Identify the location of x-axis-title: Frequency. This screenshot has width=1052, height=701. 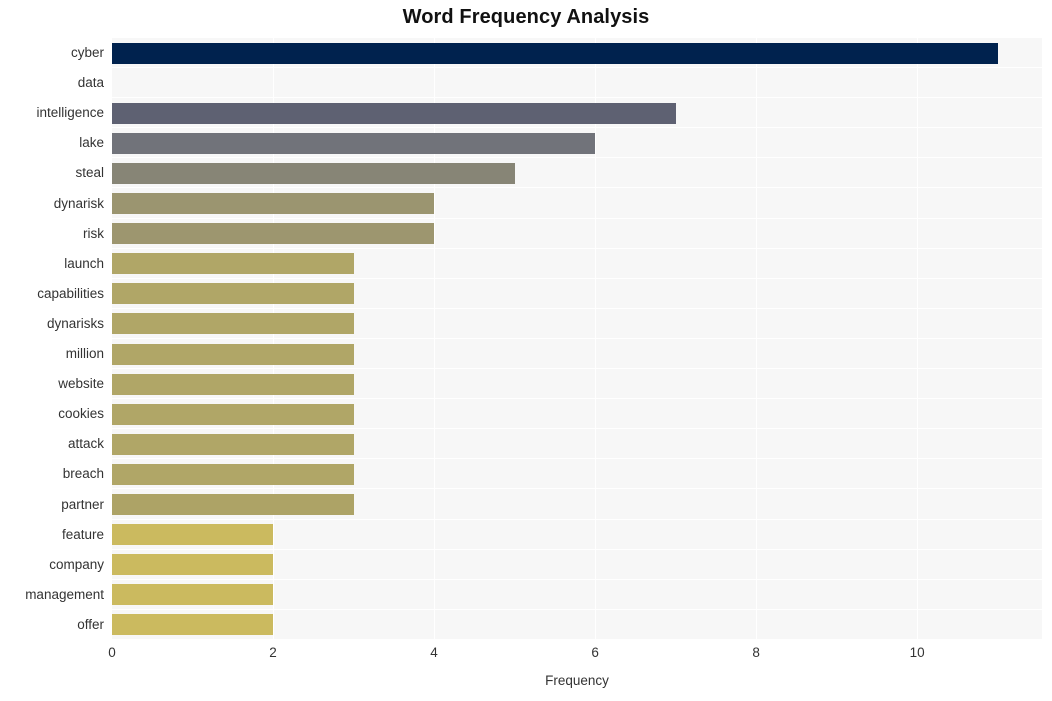
(577, 680).